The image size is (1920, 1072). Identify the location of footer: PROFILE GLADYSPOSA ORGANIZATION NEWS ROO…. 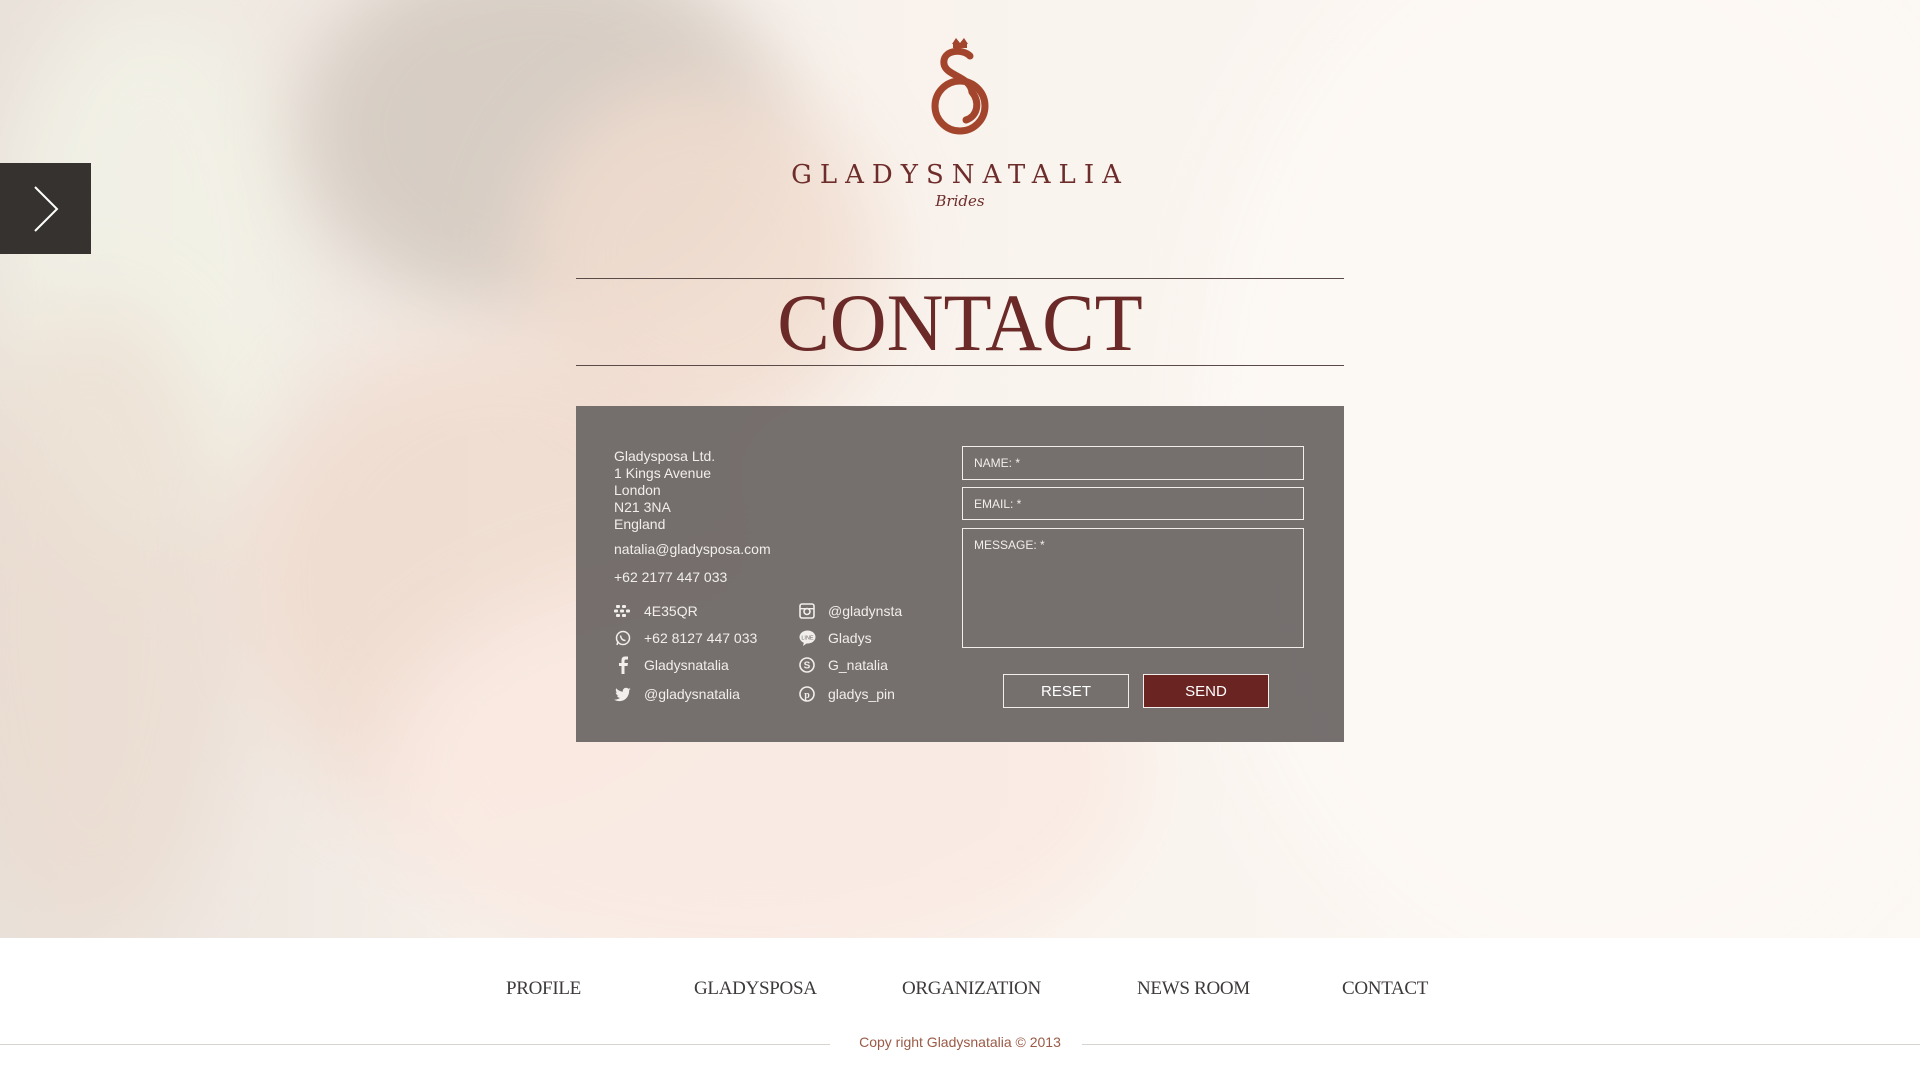
(960, 1005).